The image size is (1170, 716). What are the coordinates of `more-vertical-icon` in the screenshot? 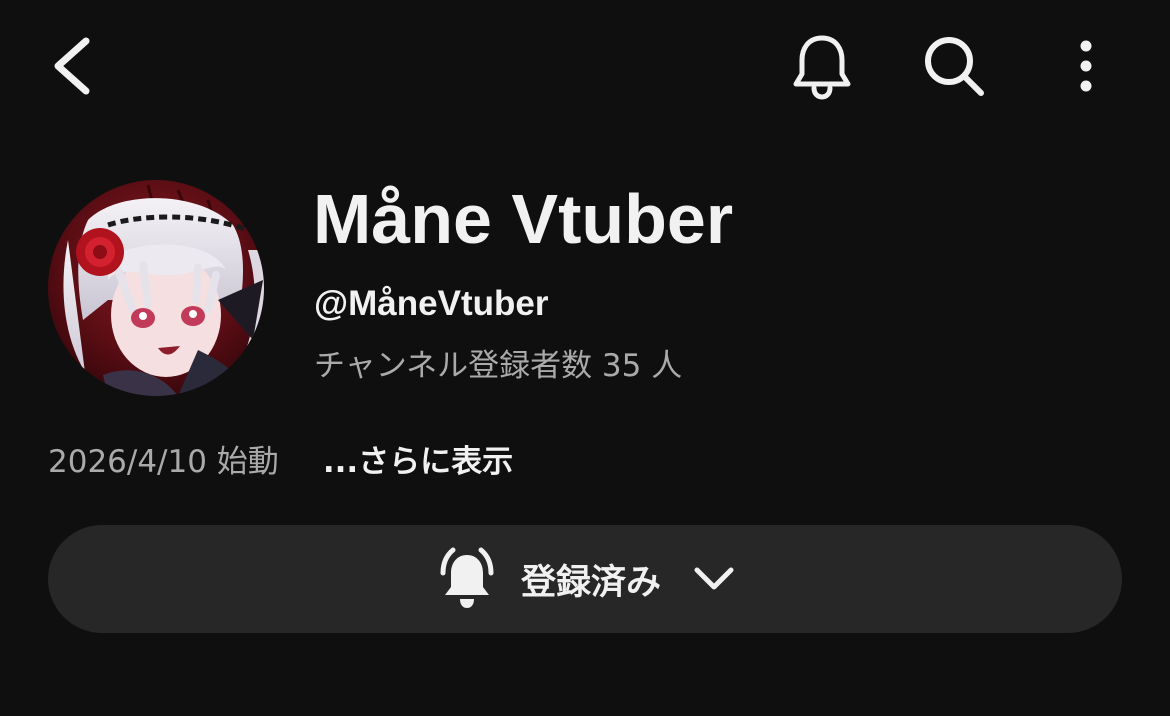 It's located at (1086, 66).